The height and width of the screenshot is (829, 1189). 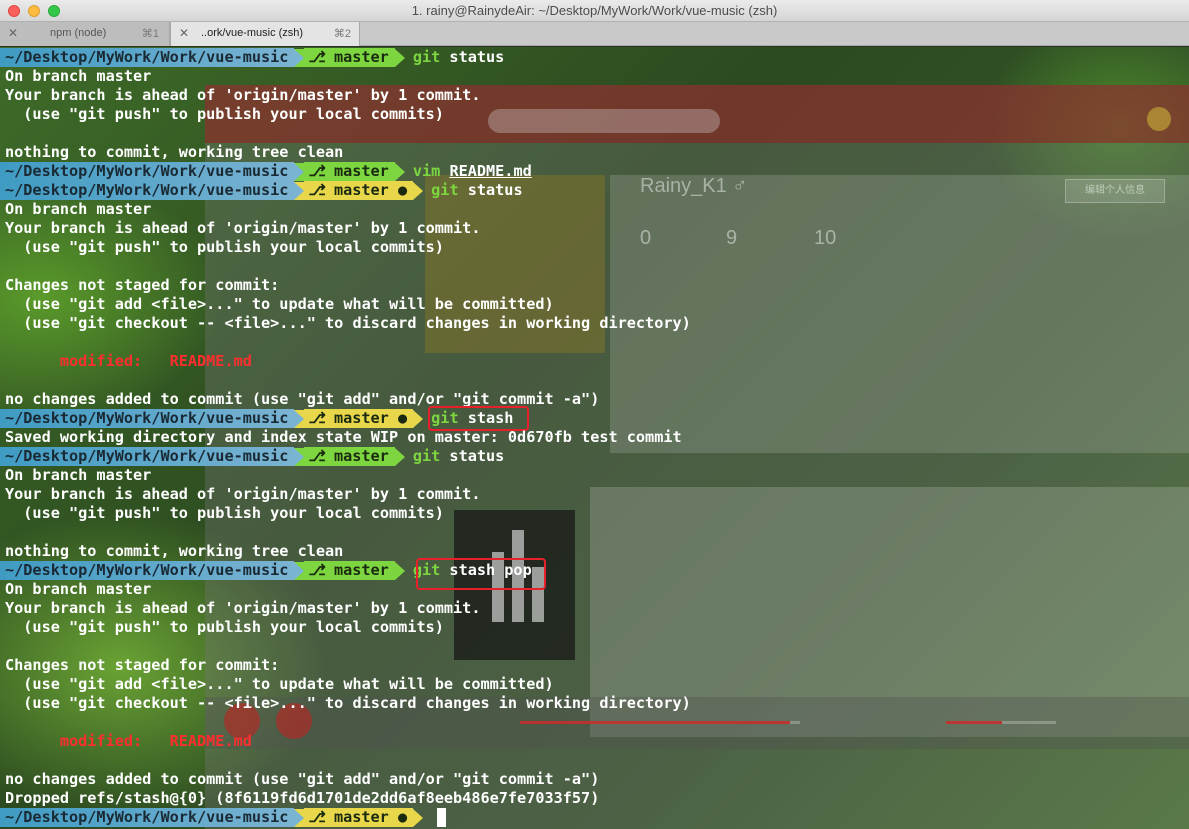 I want to click on background-progress-fill, so click(x=655, y=722).